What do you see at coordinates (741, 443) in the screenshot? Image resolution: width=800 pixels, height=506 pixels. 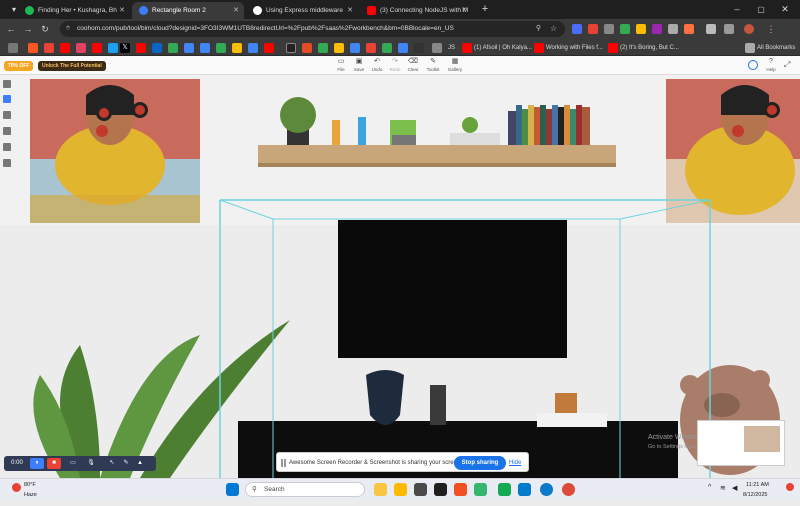 I see `preview-thumbnail` at bounding box center [741, 443].